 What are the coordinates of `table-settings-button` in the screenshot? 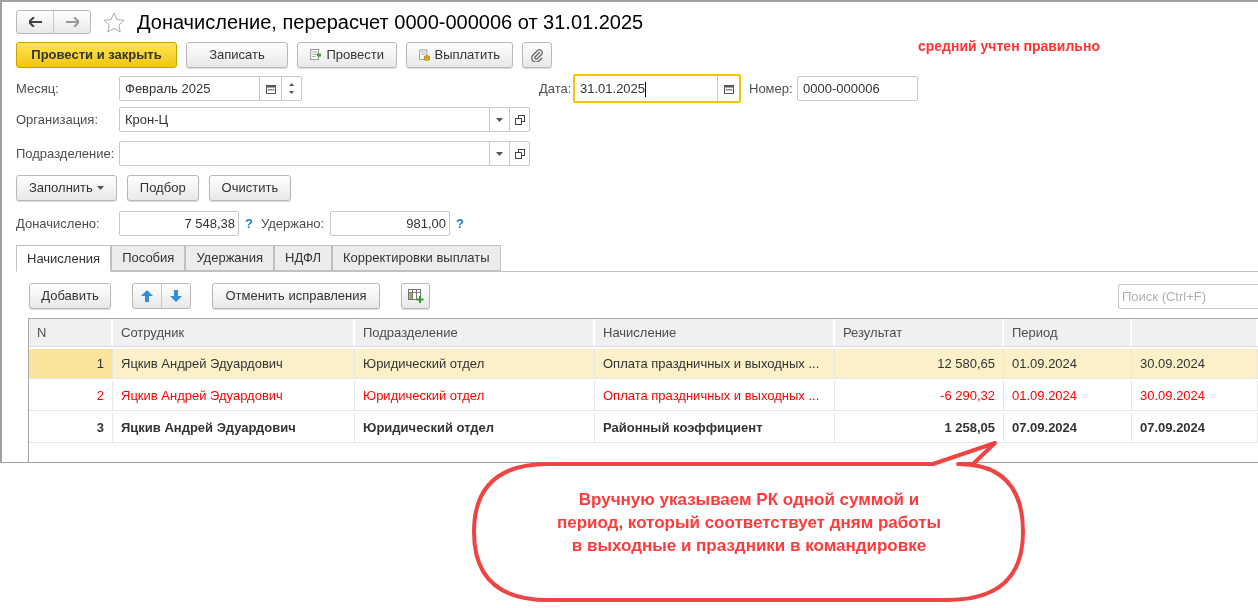 It's located at (415, 296).